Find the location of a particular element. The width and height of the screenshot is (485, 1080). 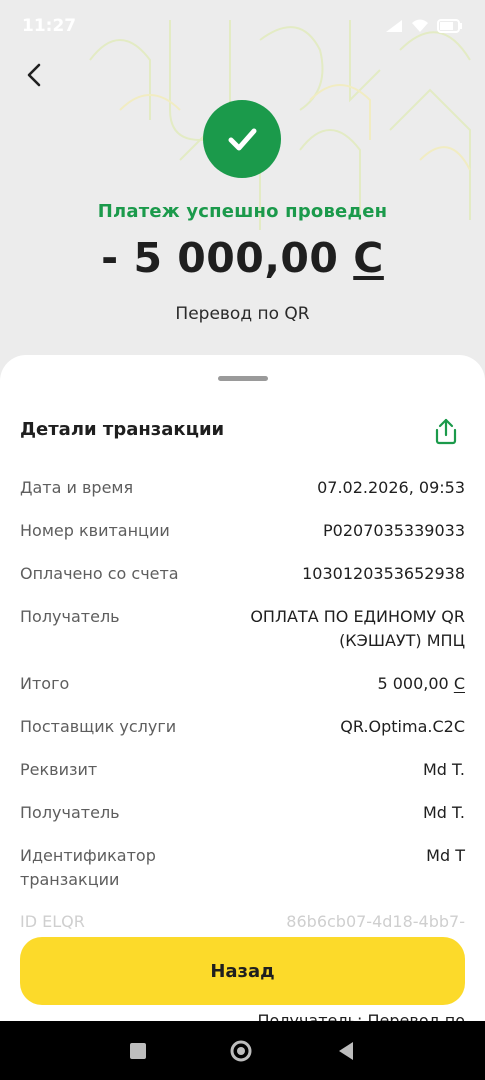

detail-value: QR.Optima.C2C is located at coordinates (402, 726).